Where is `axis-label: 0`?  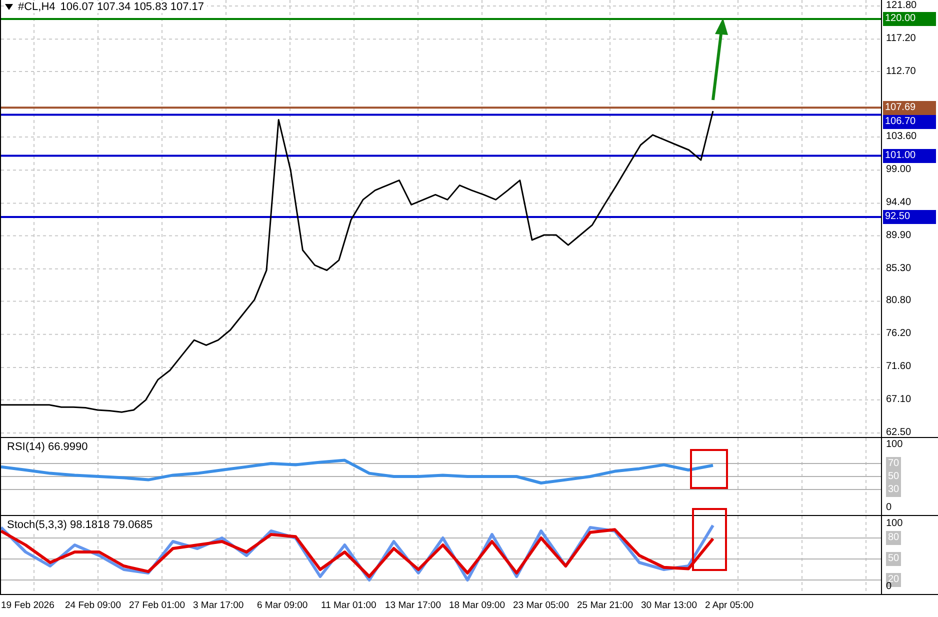 axis-label: 0 is located at coordinates (889, 508).